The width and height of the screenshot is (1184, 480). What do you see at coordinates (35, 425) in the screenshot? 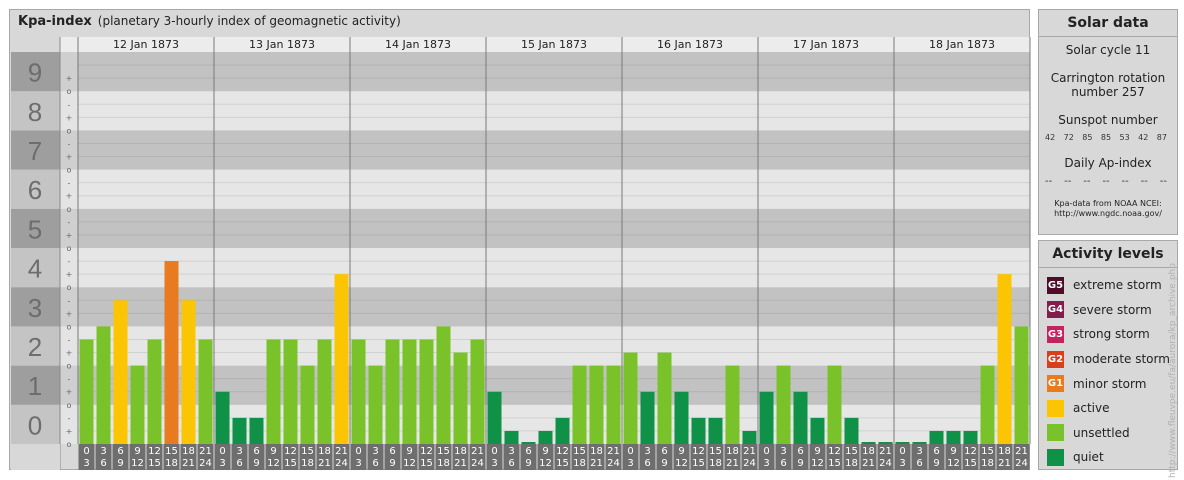
I see `y-tick-label: 0` at bounding box center [35, 425].